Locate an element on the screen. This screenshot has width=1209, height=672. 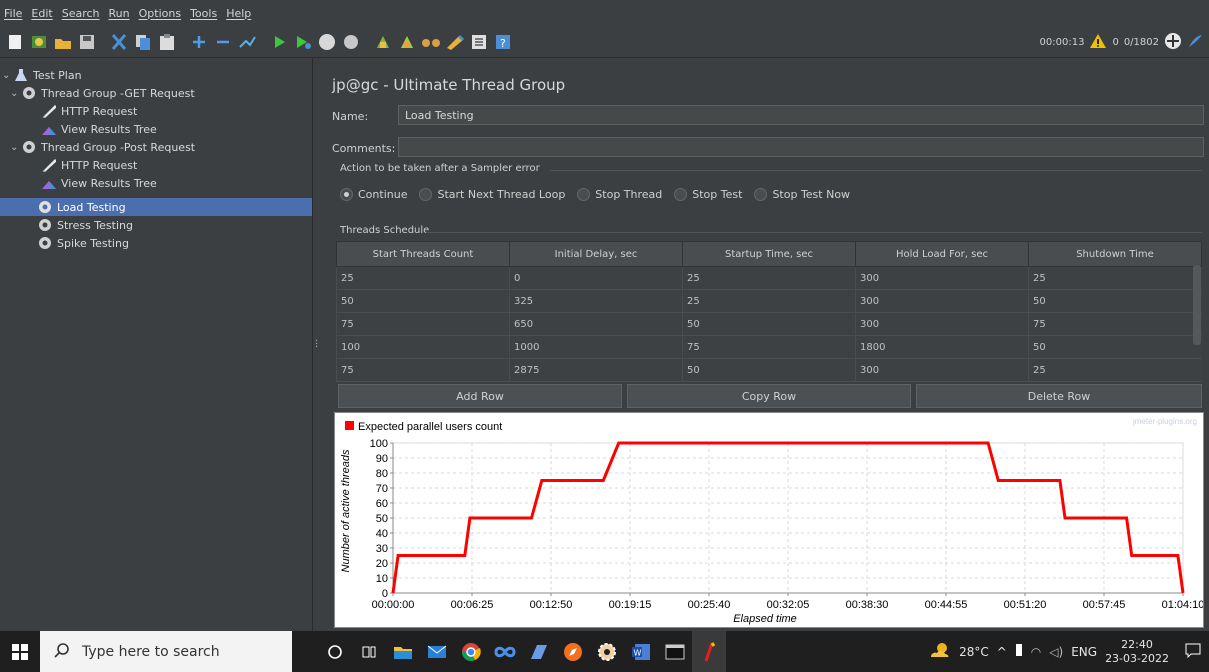
comments-input is located at coordinates (801, 147).